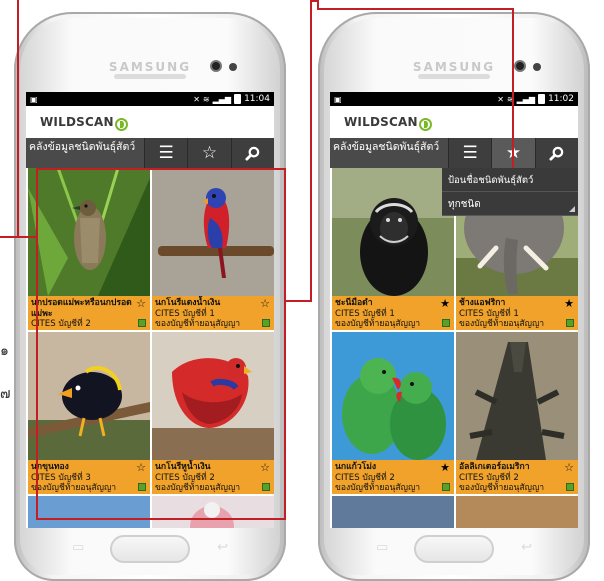  What do you see at coordinates (517, 396) in the screenshot?
I see `species-photo-alligator` at bounding box center [517, 396].